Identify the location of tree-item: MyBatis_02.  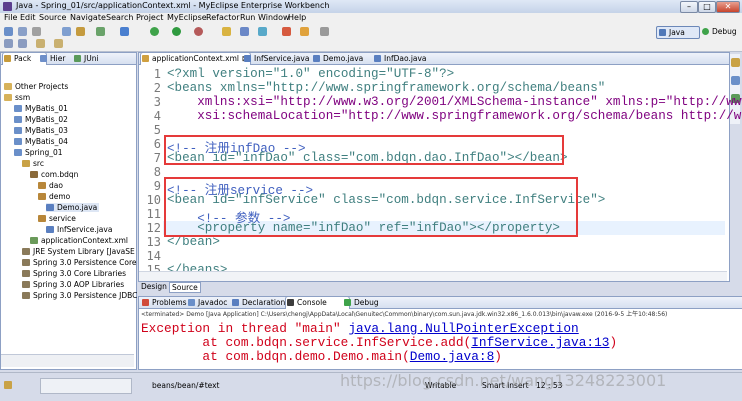
(41, 119).